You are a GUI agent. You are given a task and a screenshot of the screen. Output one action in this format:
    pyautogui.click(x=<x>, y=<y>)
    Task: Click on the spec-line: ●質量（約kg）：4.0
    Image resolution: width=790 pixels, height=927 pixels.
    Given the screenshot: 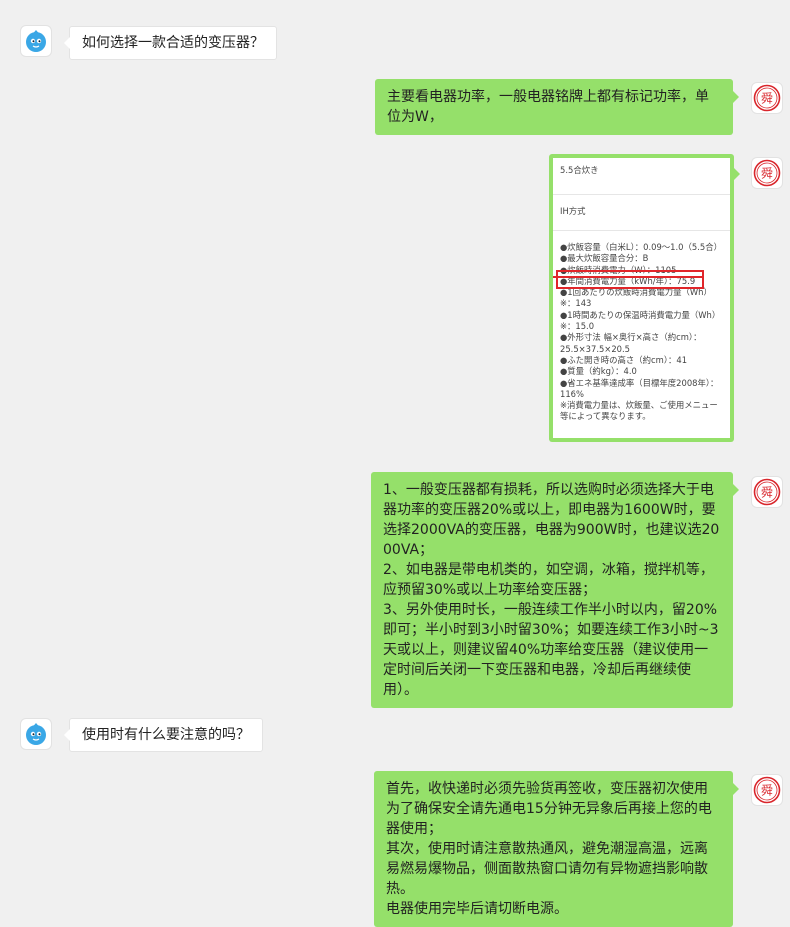 What is the action you would take?
    pyautogui.click(x=598, y=371)
    